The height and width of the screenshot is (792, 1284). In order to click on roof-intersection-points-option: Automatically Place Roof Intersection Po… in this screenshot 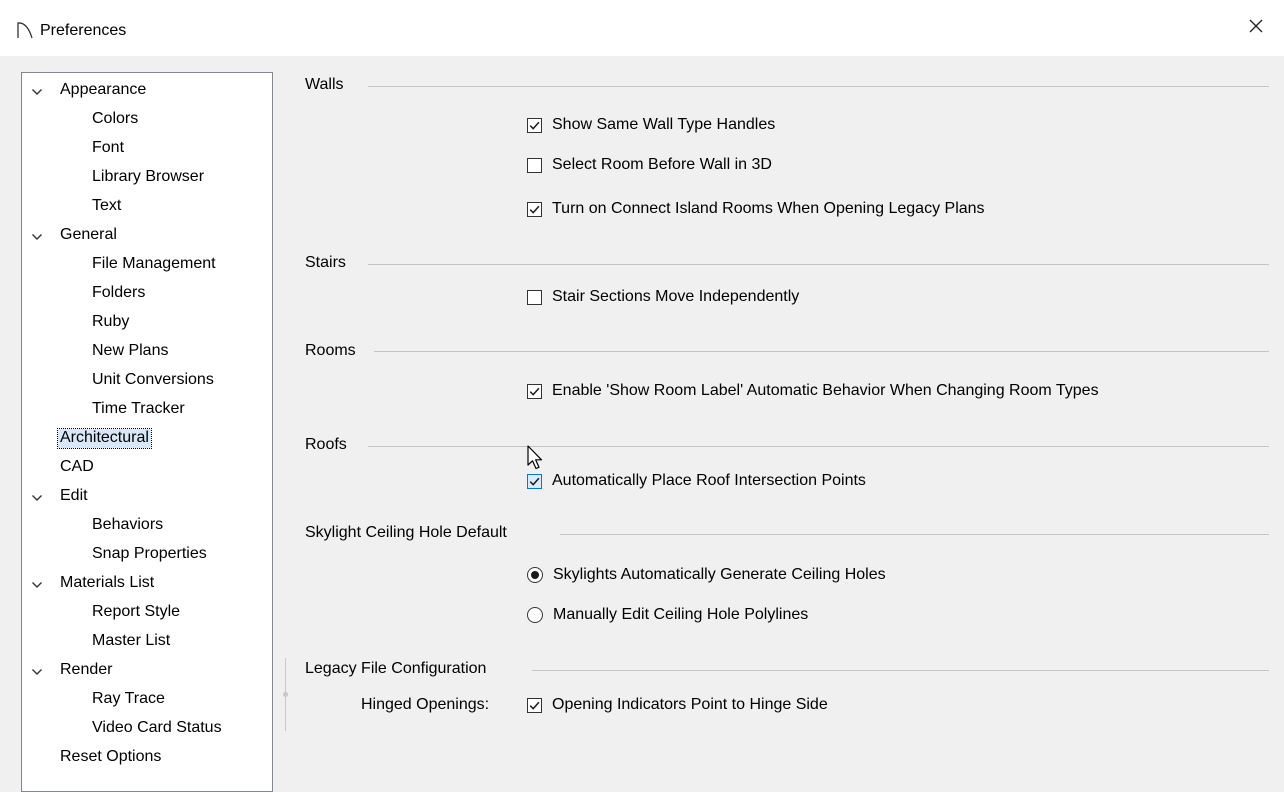, I will do `click(696, 481)`.